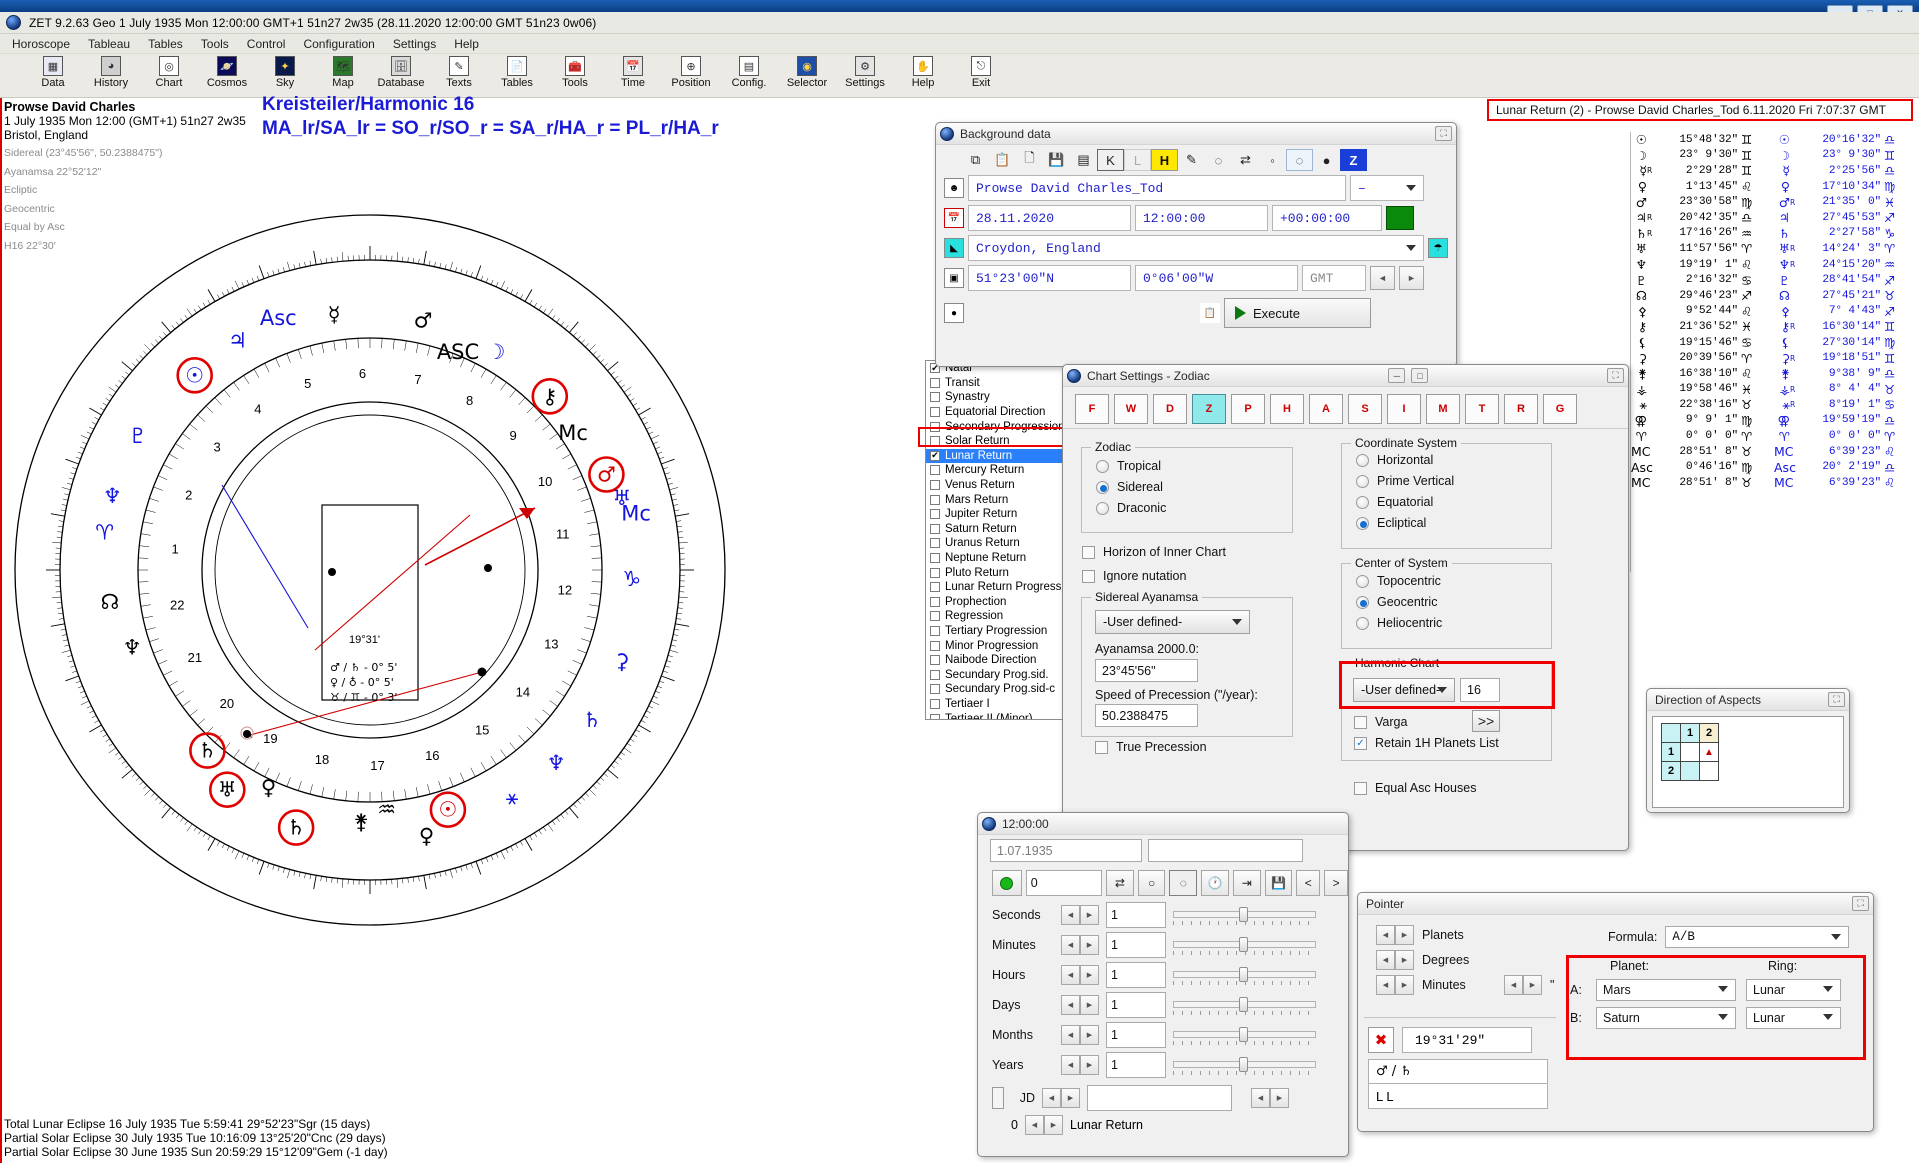  What do you see at coordinates (995, 616) in the screenshot?
I see `chart-type-item-regression: Regression` at bounding box center [995, 616].